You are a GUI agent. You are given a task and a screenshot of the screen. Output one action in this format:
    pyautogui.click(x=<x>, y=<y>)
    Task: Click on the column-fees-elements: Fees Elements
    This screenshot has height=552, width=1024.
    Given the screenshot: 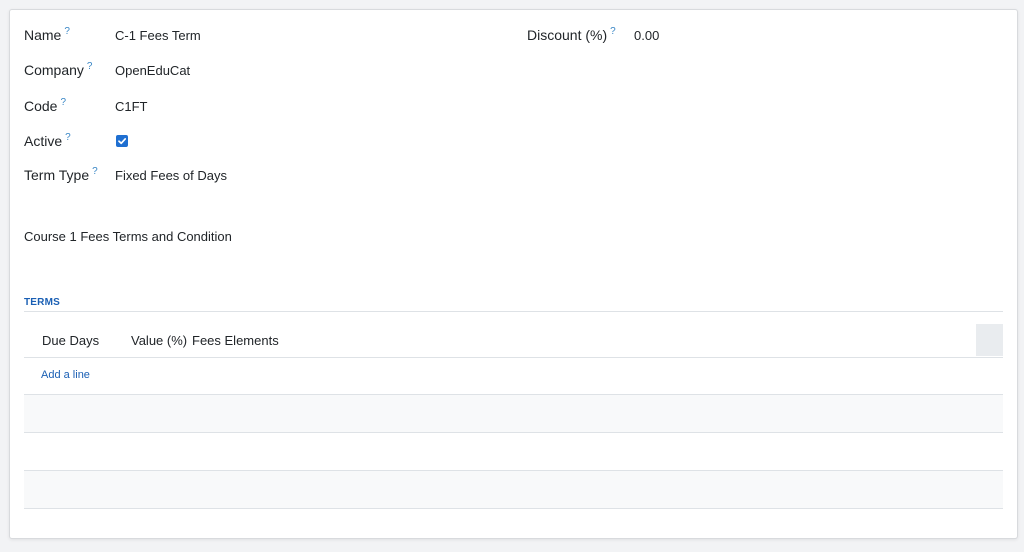 What is the action you would take?
    pyautogui.click(x=235, y=340)
    